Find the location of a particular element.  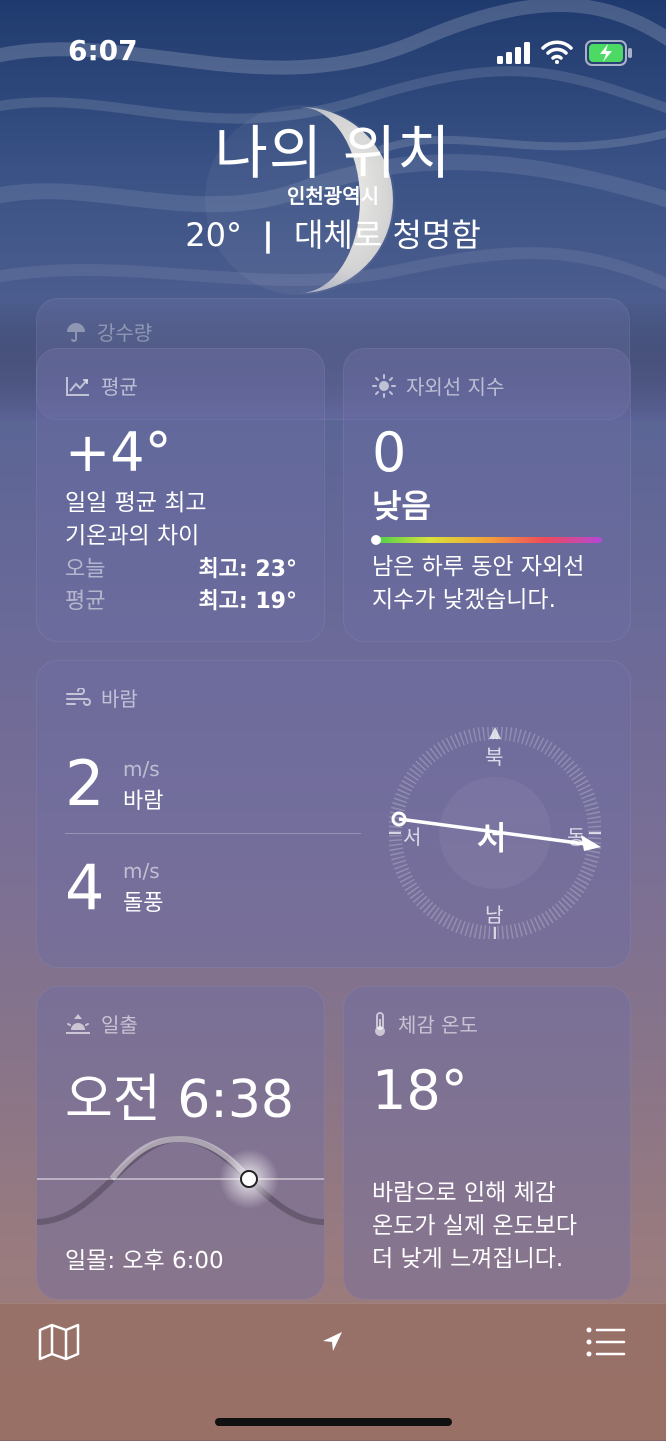

average-desc-line2: 기온과의 차이 is located at coordinates (132, 536).